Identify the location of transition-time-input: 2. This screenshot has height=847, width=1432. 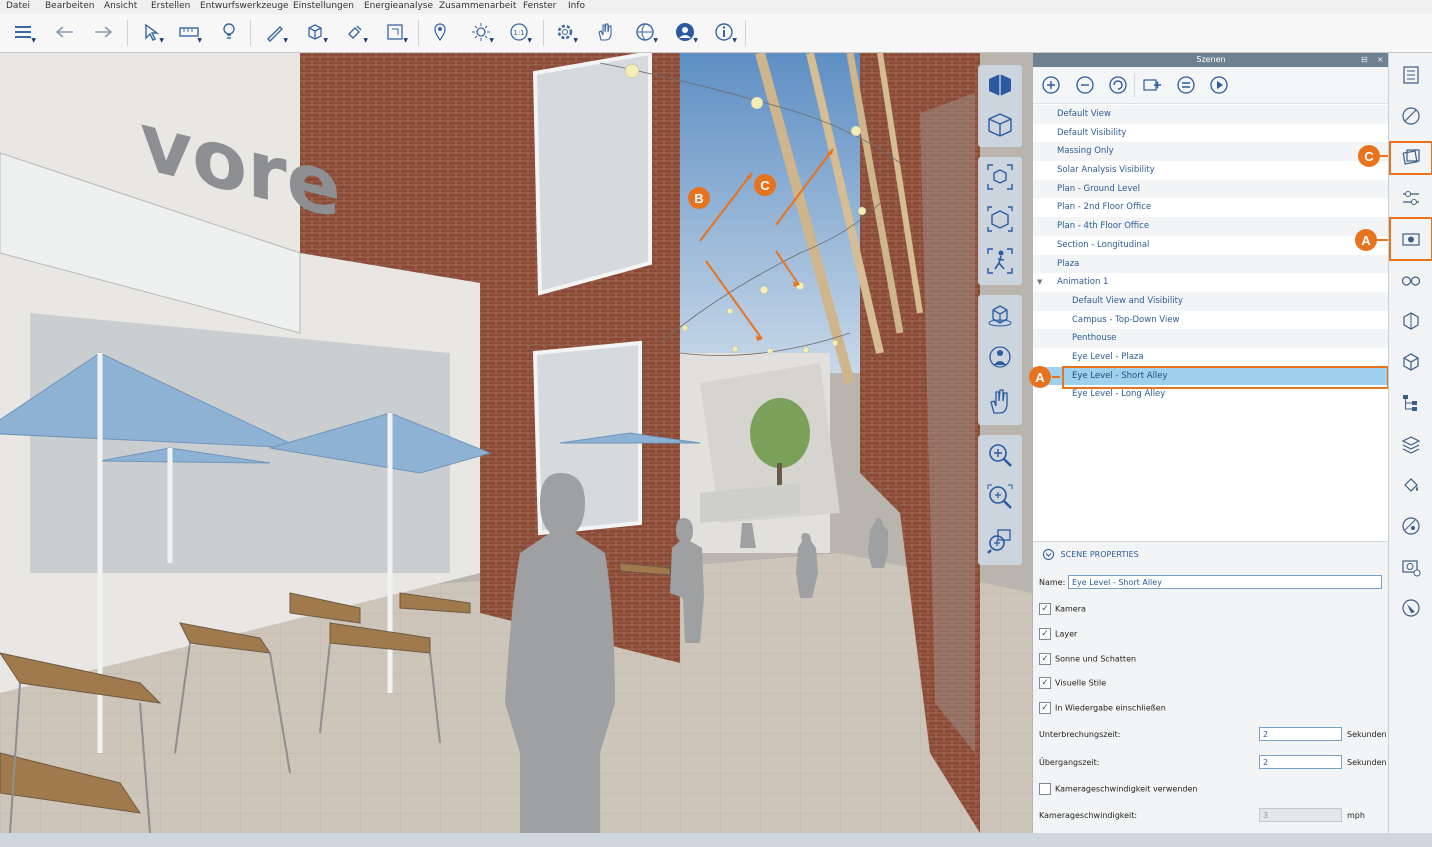
(1300, 762).